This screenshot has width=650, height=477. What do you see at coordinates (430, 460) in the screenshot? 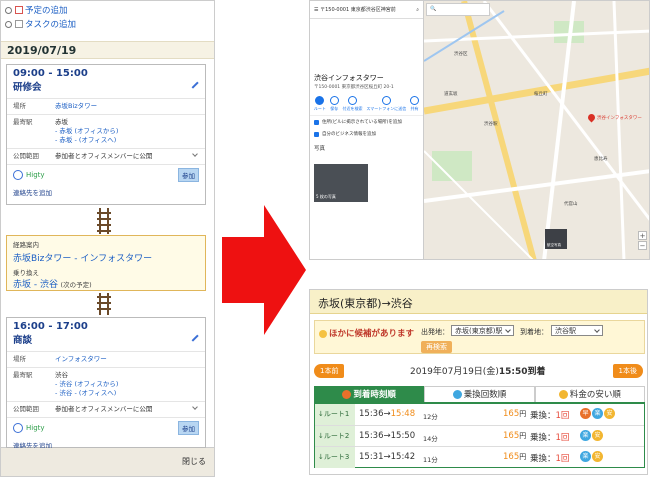
I see `duration: 11分` at bounding box center [430, 460].